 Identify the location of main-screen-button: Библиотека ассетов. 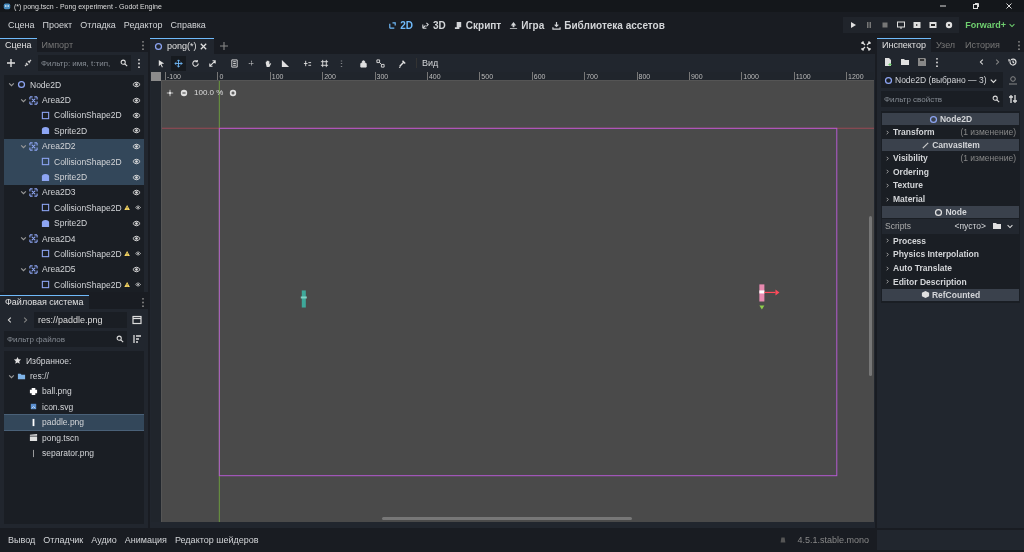
(608, 25).